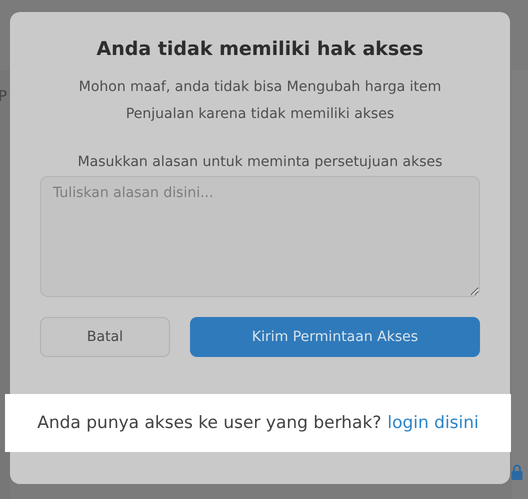  Describe the element at coordinates (335, 337) in the screenshot. I see `send-request-button: Kirim Permintaan Akses` at that location.